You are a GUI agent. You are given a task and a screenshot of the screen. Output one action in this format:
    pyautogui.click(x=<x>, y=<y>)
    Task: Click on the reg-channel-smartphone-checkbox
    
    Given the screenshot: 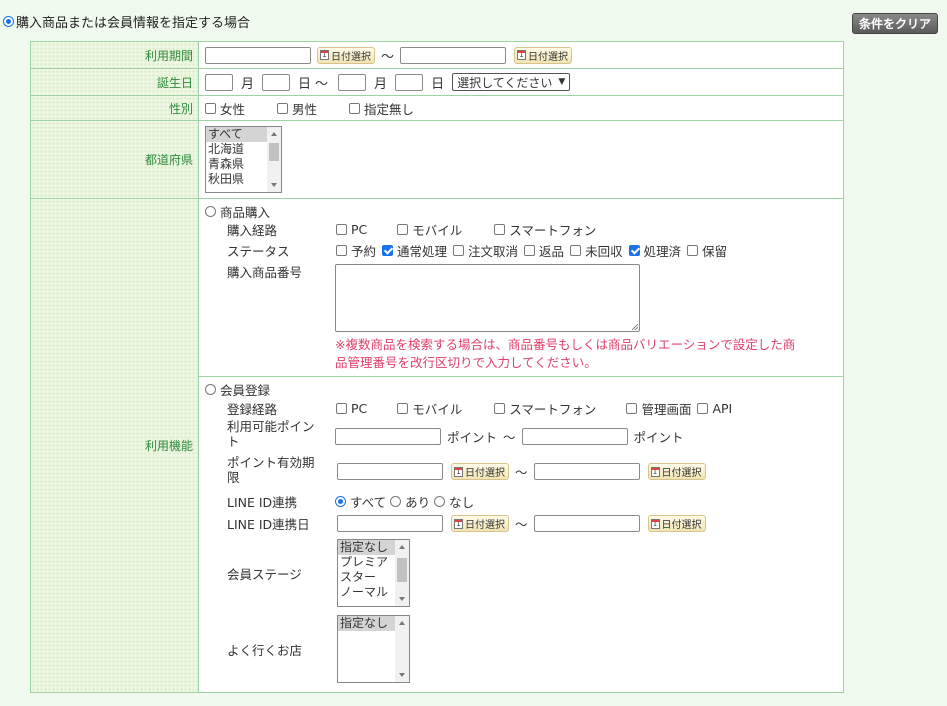 What is the action you would take?
    pyautogui.click(x=500, y=408)
    